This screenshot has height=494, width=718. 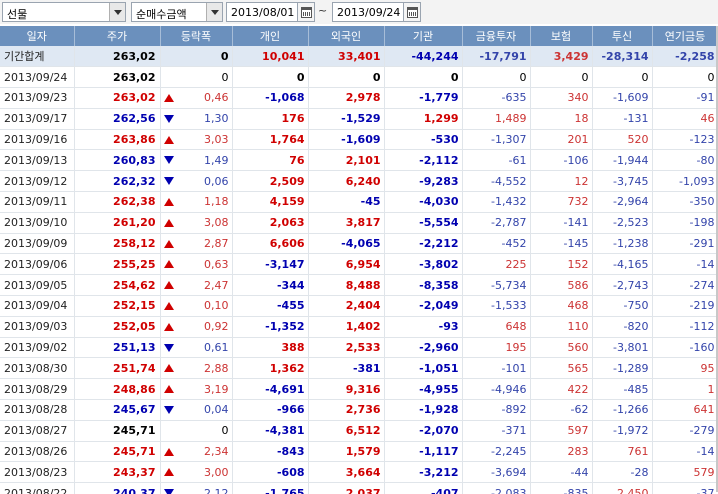 I want to click on cell-pension: -291, so click(x=685, y=244).